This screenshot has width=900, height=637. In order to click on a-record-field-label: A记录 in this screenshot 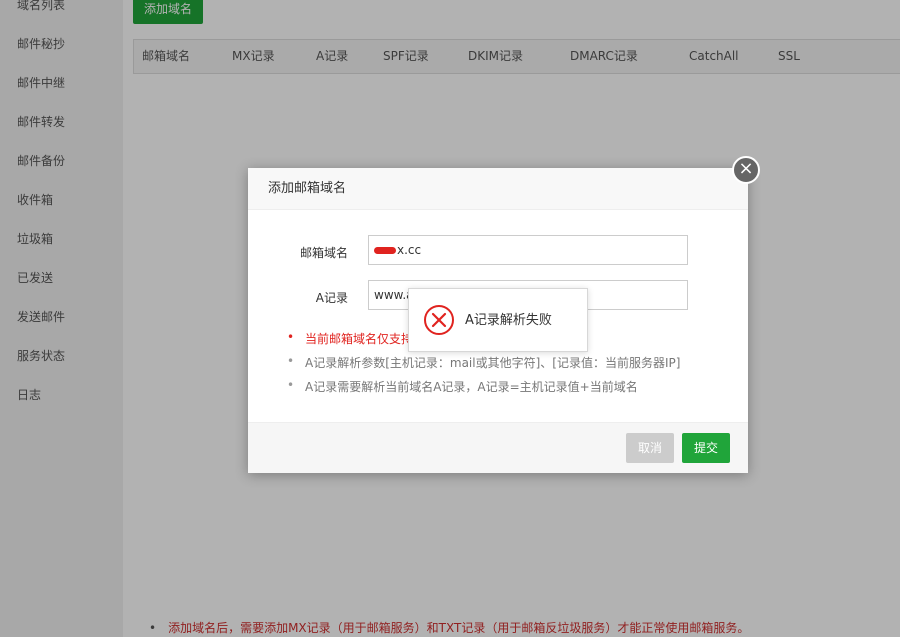, I will do `click(331, 298)`.